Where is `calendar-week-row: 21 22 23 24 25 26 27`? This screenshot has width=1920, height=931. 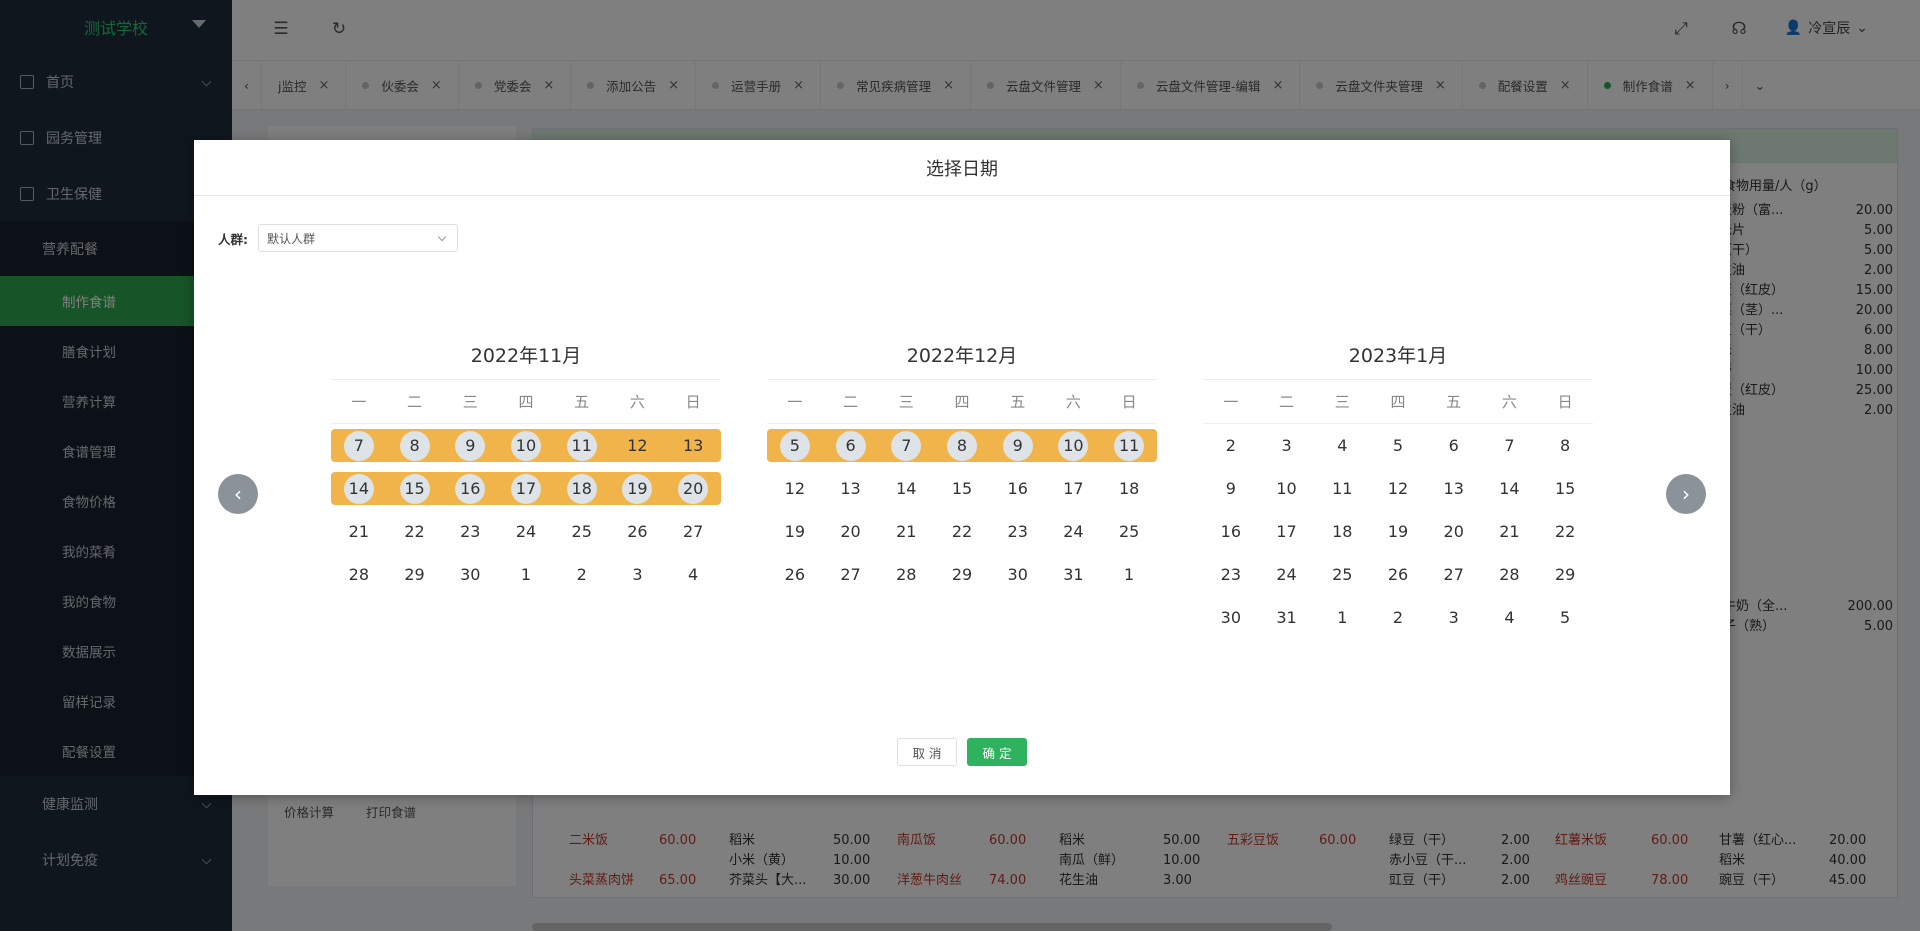
calendar-week-row: 21 22 23 24 25 26 27 is located at coordinates (526, 531).